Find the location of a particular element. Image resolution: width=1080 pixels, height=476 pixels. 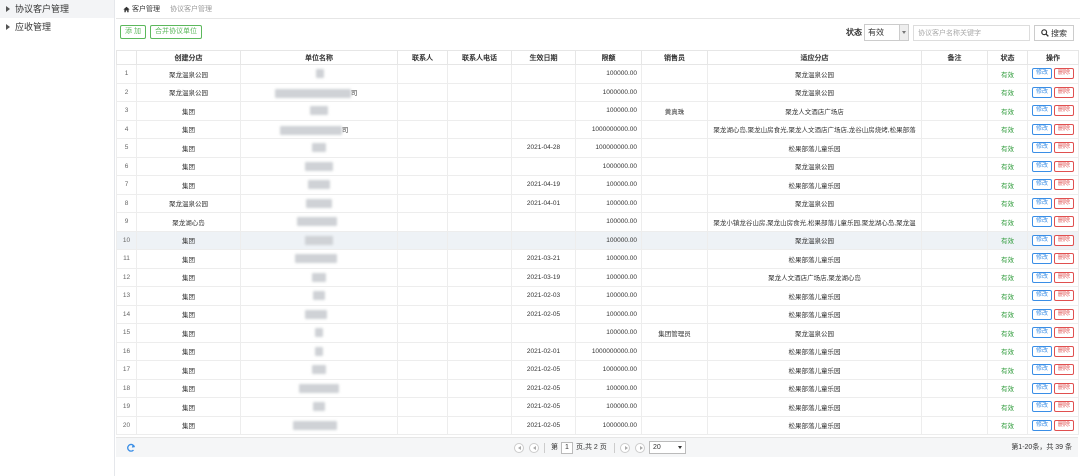

row-actions: 修改 删除 is located at coordinates (1053, 314).